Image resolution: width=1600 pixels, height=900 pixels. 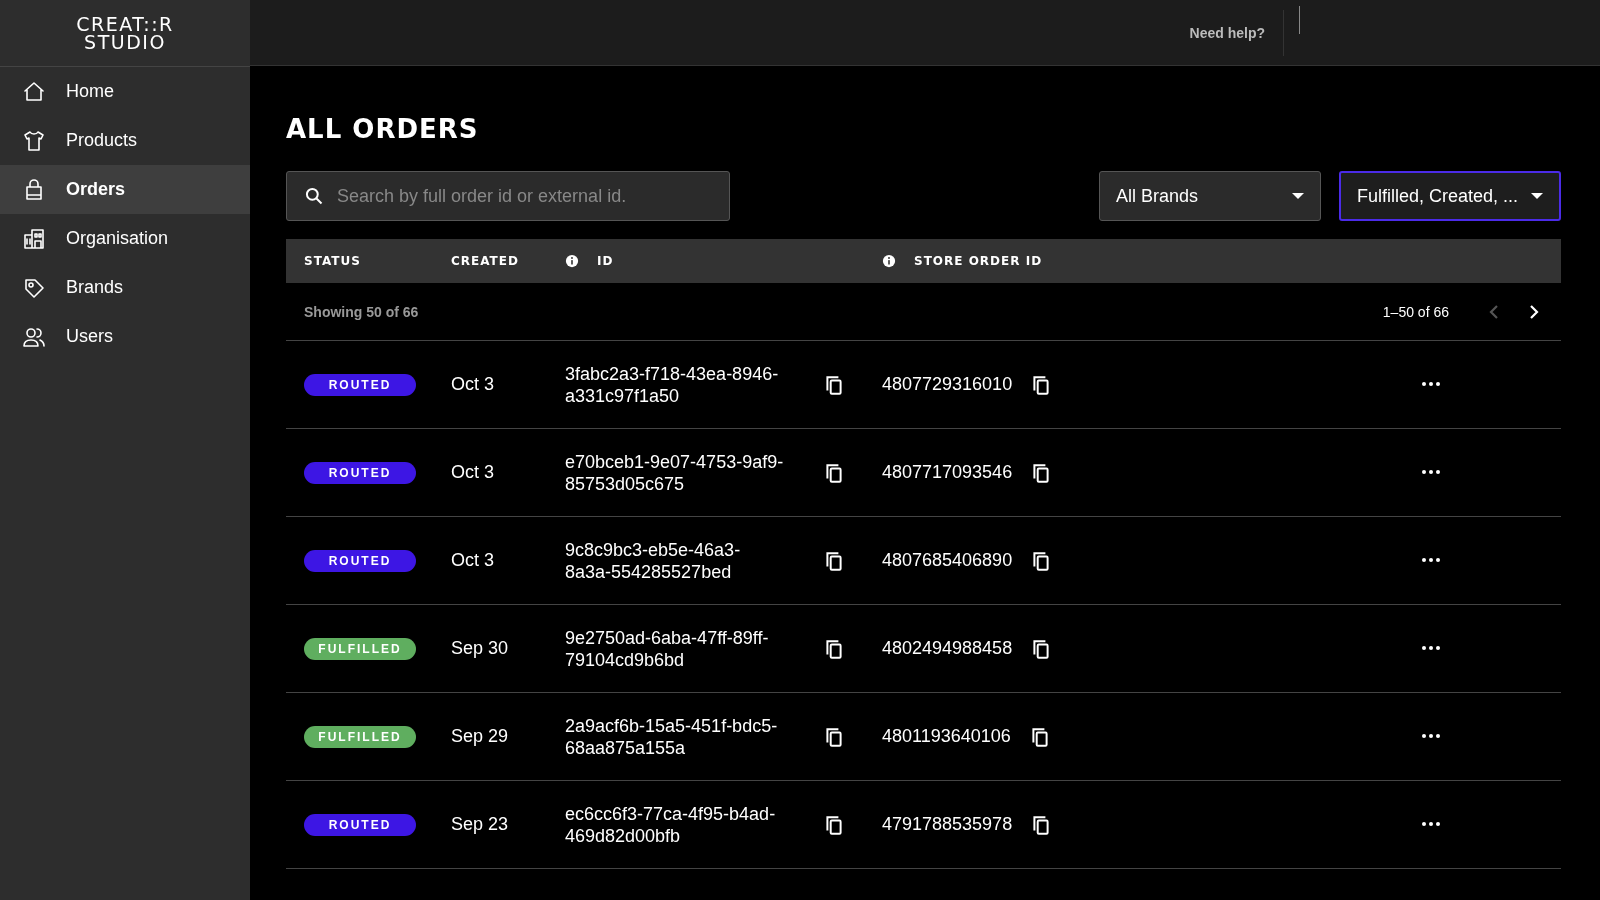 What do you see at coordinates (34, 91) in the screenshot?
I see `home-icon` at bounding box center [34, 91].